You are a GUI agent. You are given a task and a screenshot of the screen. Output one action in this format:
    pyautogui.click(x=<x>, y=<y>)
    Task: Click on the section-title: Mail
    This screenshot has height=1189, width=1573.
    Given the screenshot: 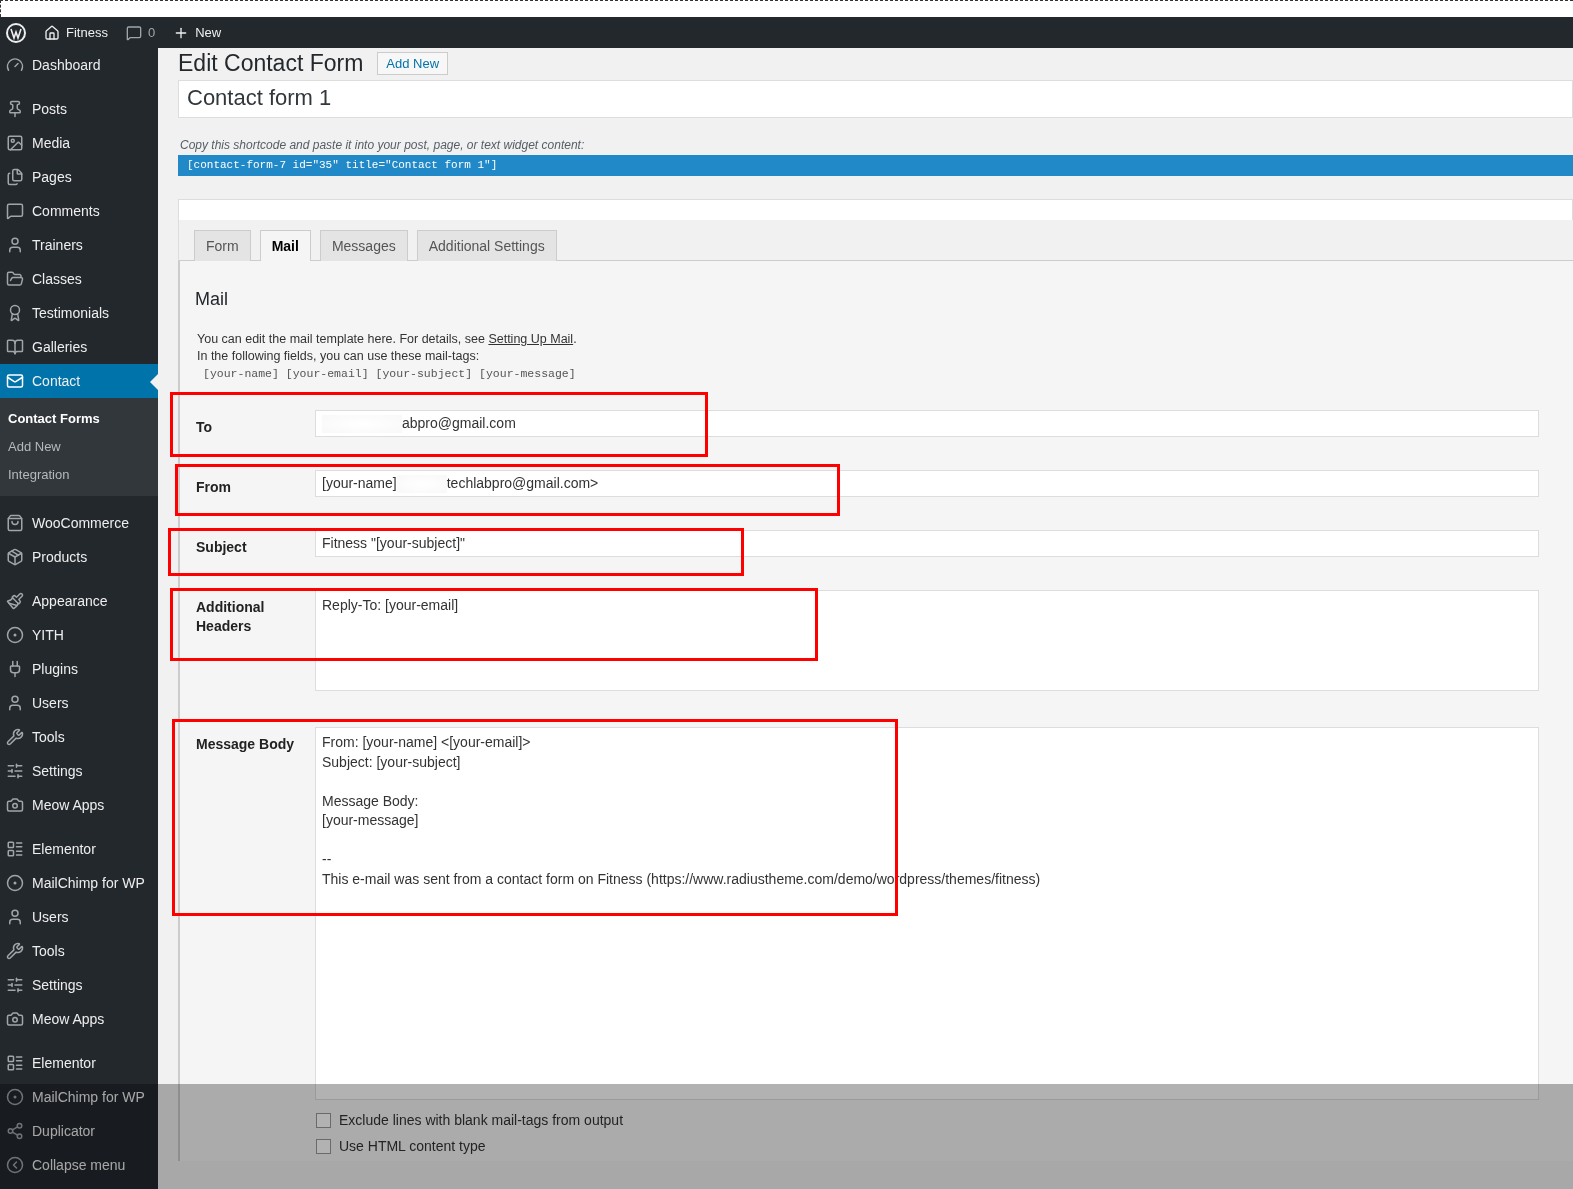 What is the action you would take?
    pyautogui.click(x=212, y=299)
    